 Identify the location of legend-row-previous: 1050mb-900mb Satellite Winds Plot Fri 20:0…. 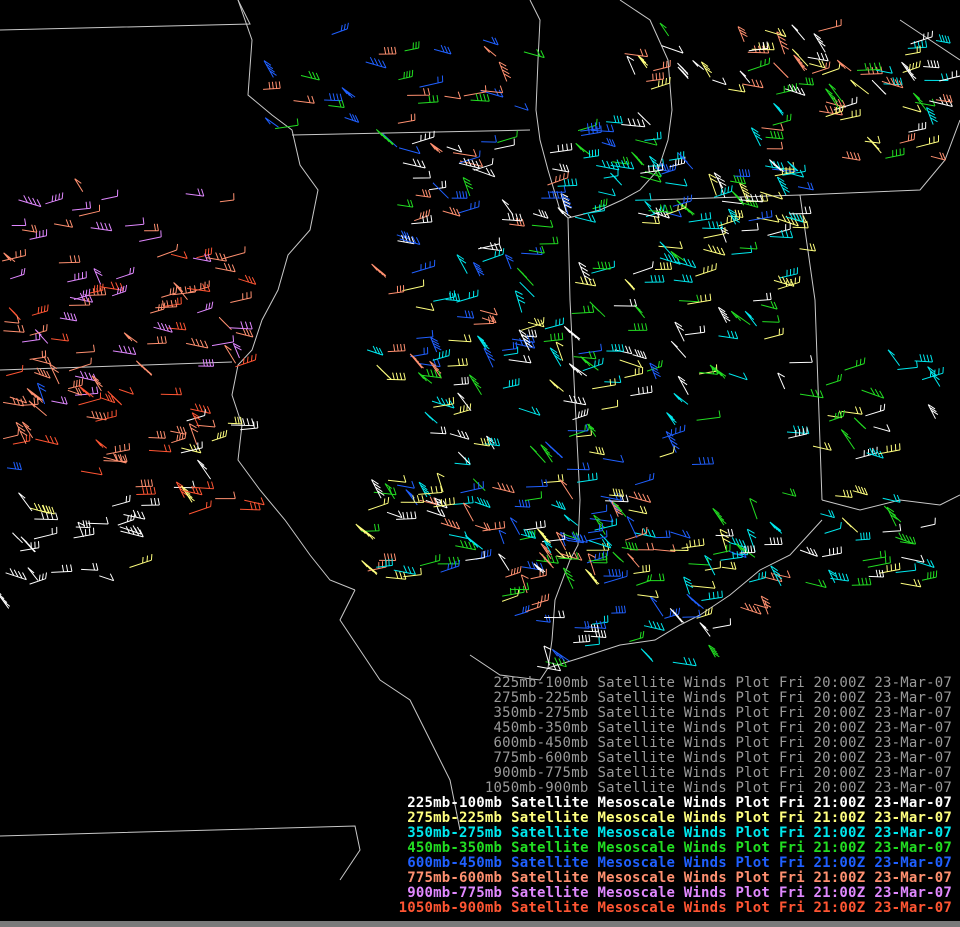
(652, 788).